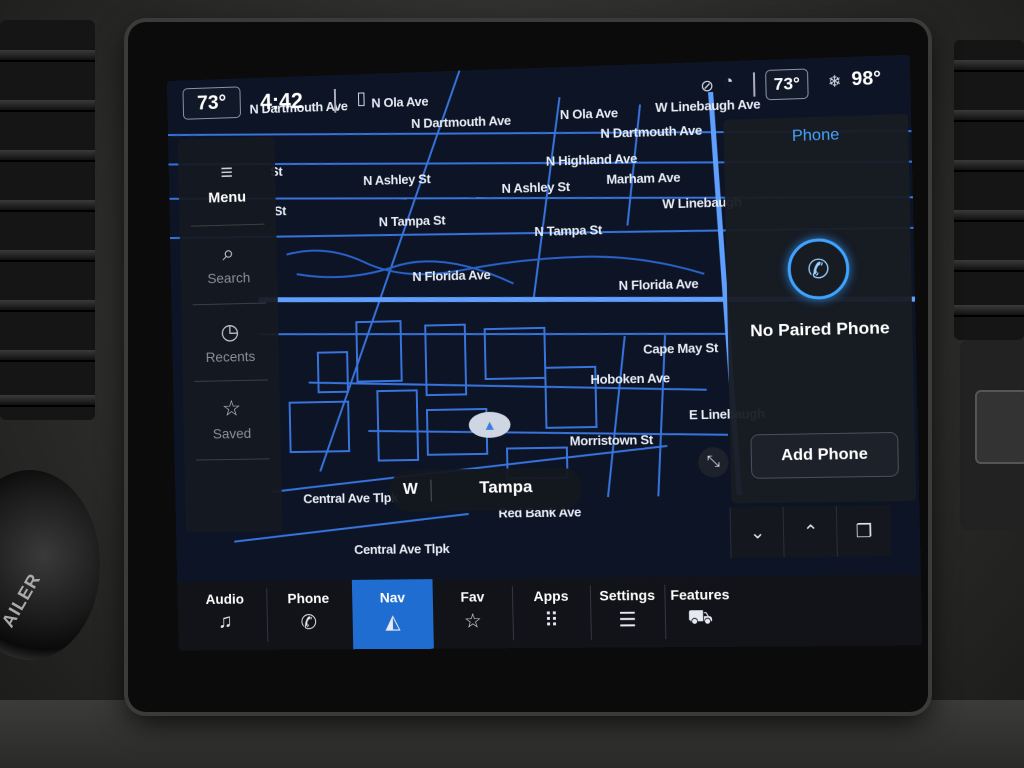 Image resolution: width=1024 pixels, height=768 pixels. Describe the element at coordinates (787, 84) in the screenshot. I see `cabin-temp: 73°` at that location.